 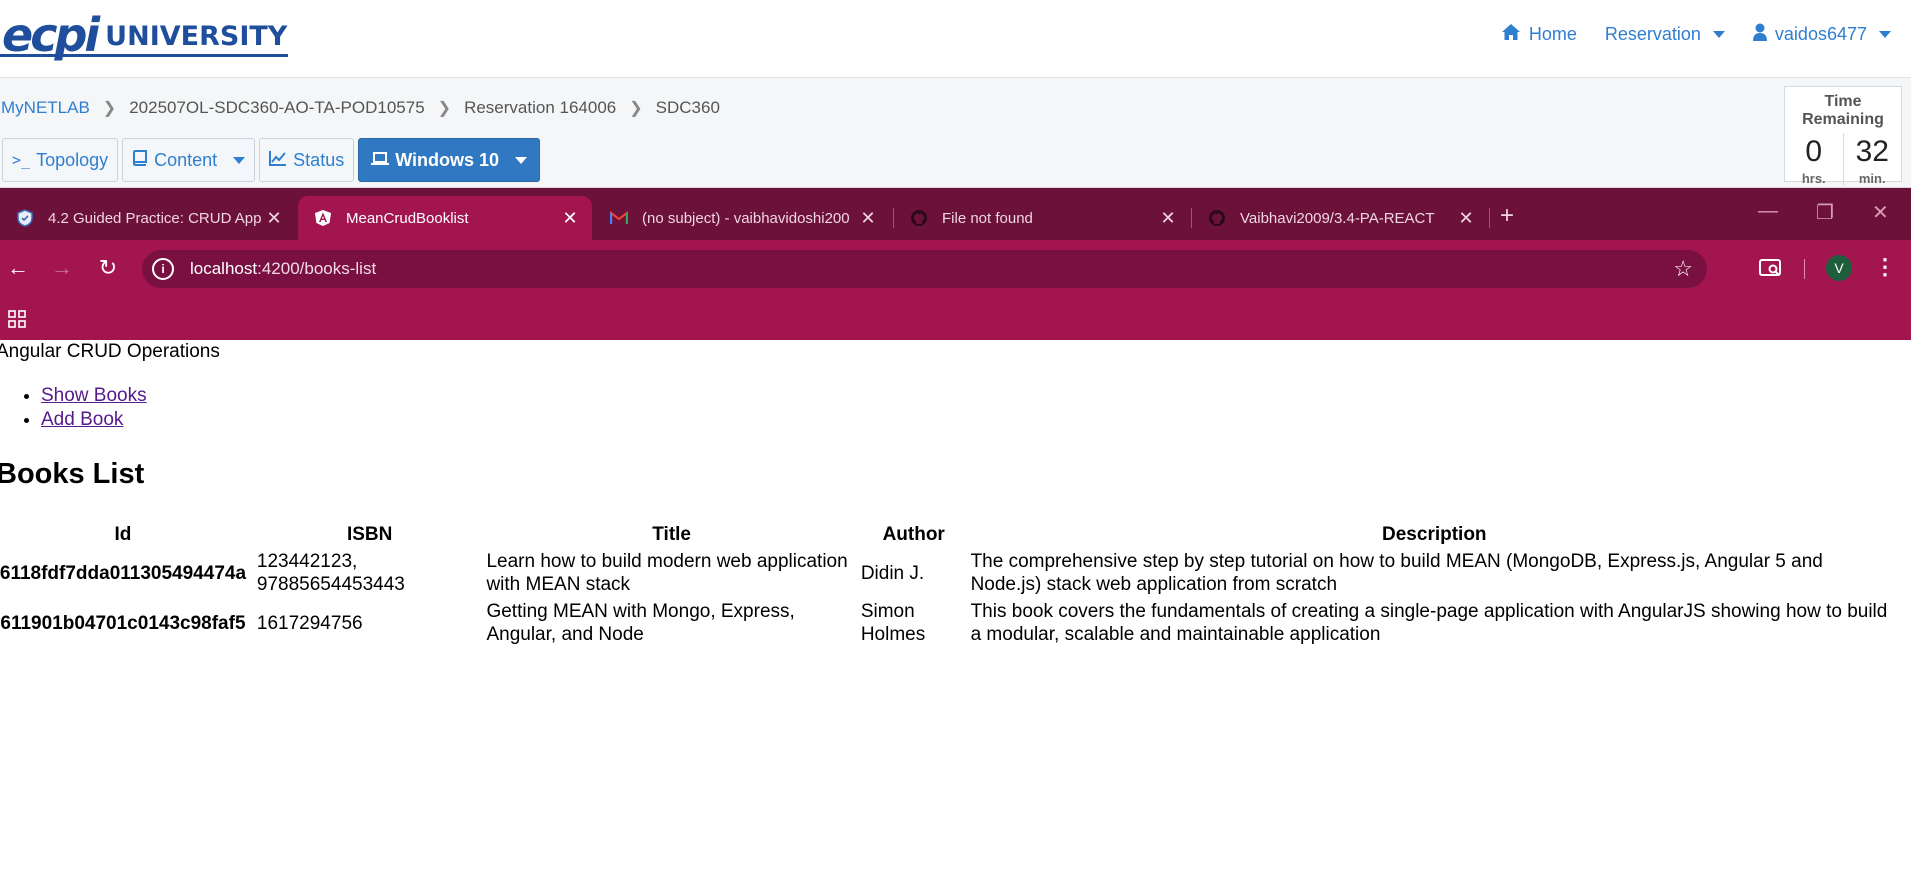 What do you see at coordinates (72, 159) in the screenshot?
I see `topology-button-label: Topology` at bounding box center [72, 159].